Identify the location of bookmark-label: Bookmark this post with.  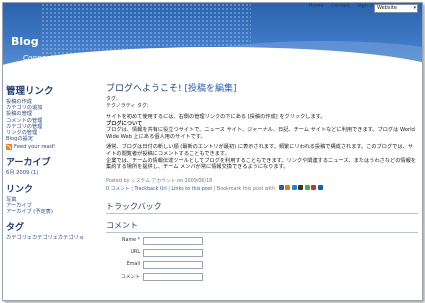
(246, 189).